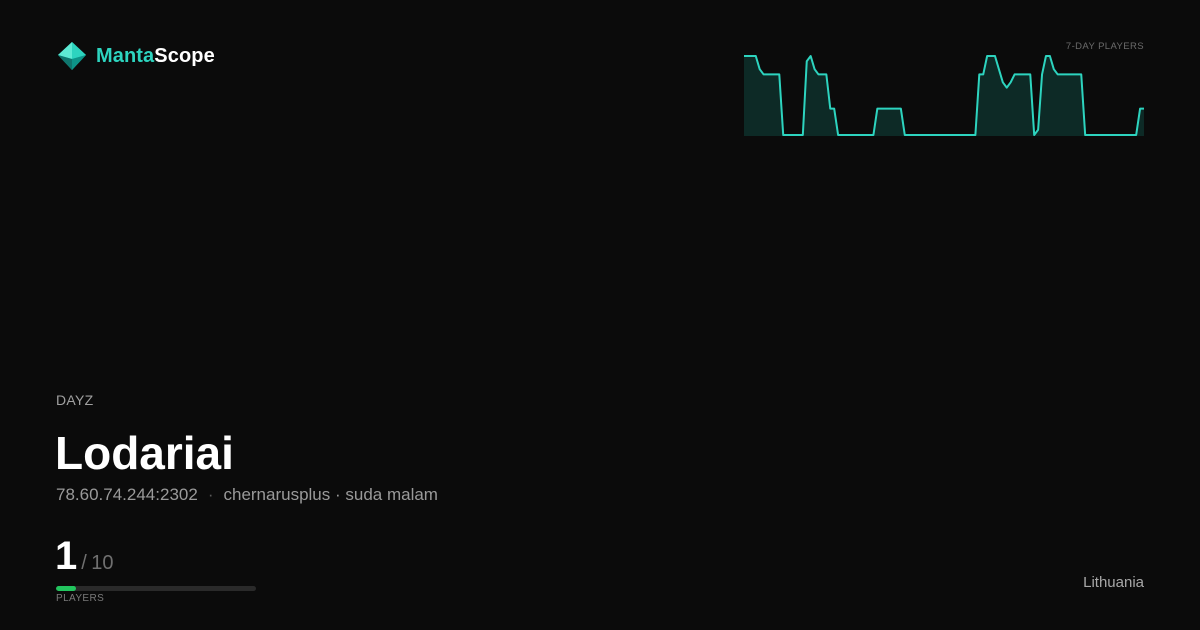 Image resolution: width=1200 pixels, height=630 pixels. I want to click on current-players: 1, so click(66, 556).